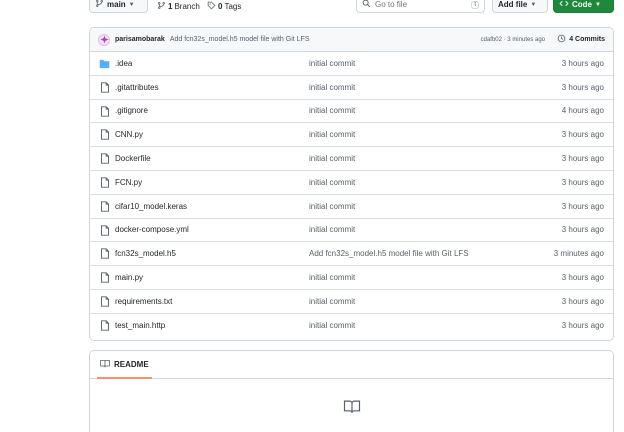 This screenshot has height=432, width=624. I want to click on search-input, so click(420, 4).